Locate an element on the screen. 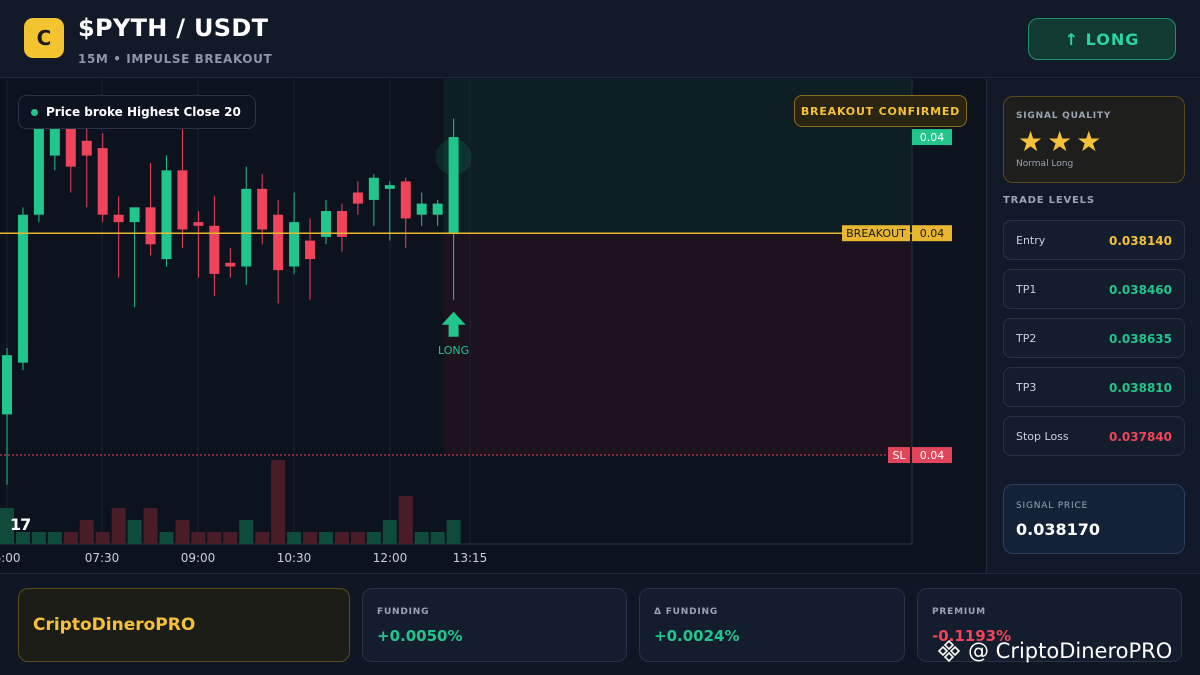 This screenshot has width=1200, height=675. star-rating-icon: ★★★ is located at coordinates (1062, 141).